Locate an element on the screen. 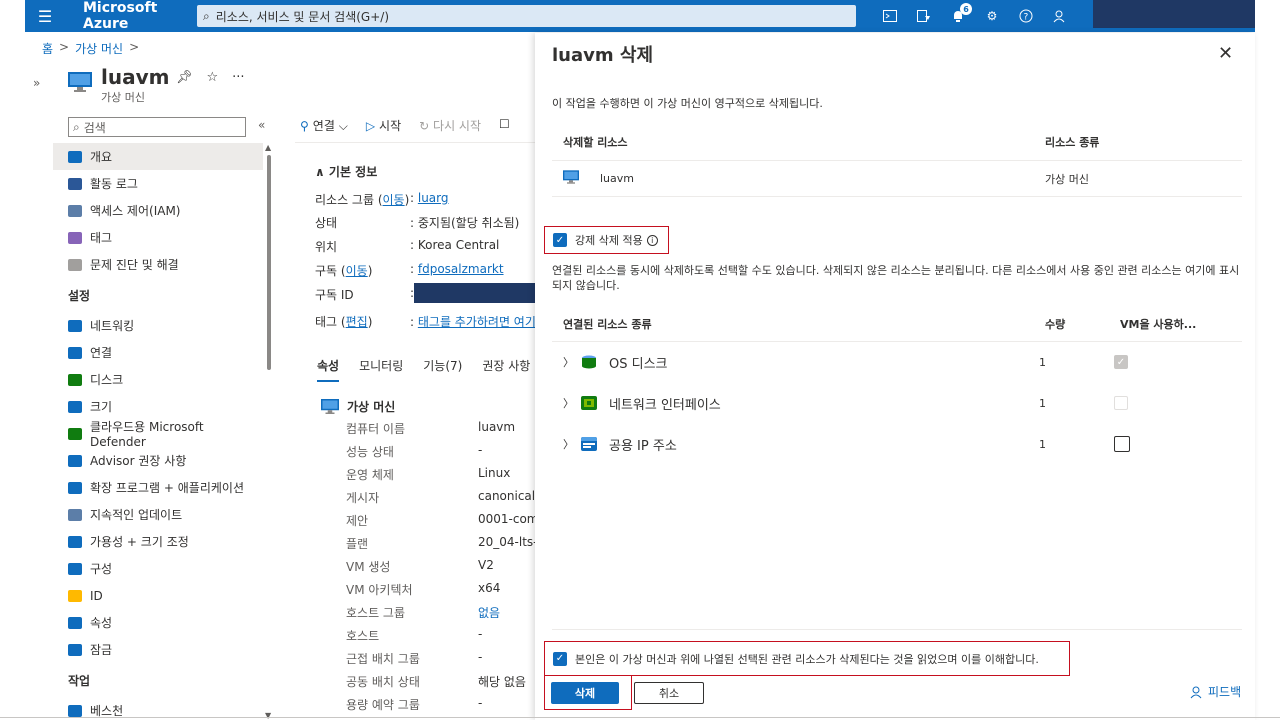 The height and width of the screenshot is (720, 1280). breadcrumb-vms: 가상 머신 is located at coordinates (99, 48).